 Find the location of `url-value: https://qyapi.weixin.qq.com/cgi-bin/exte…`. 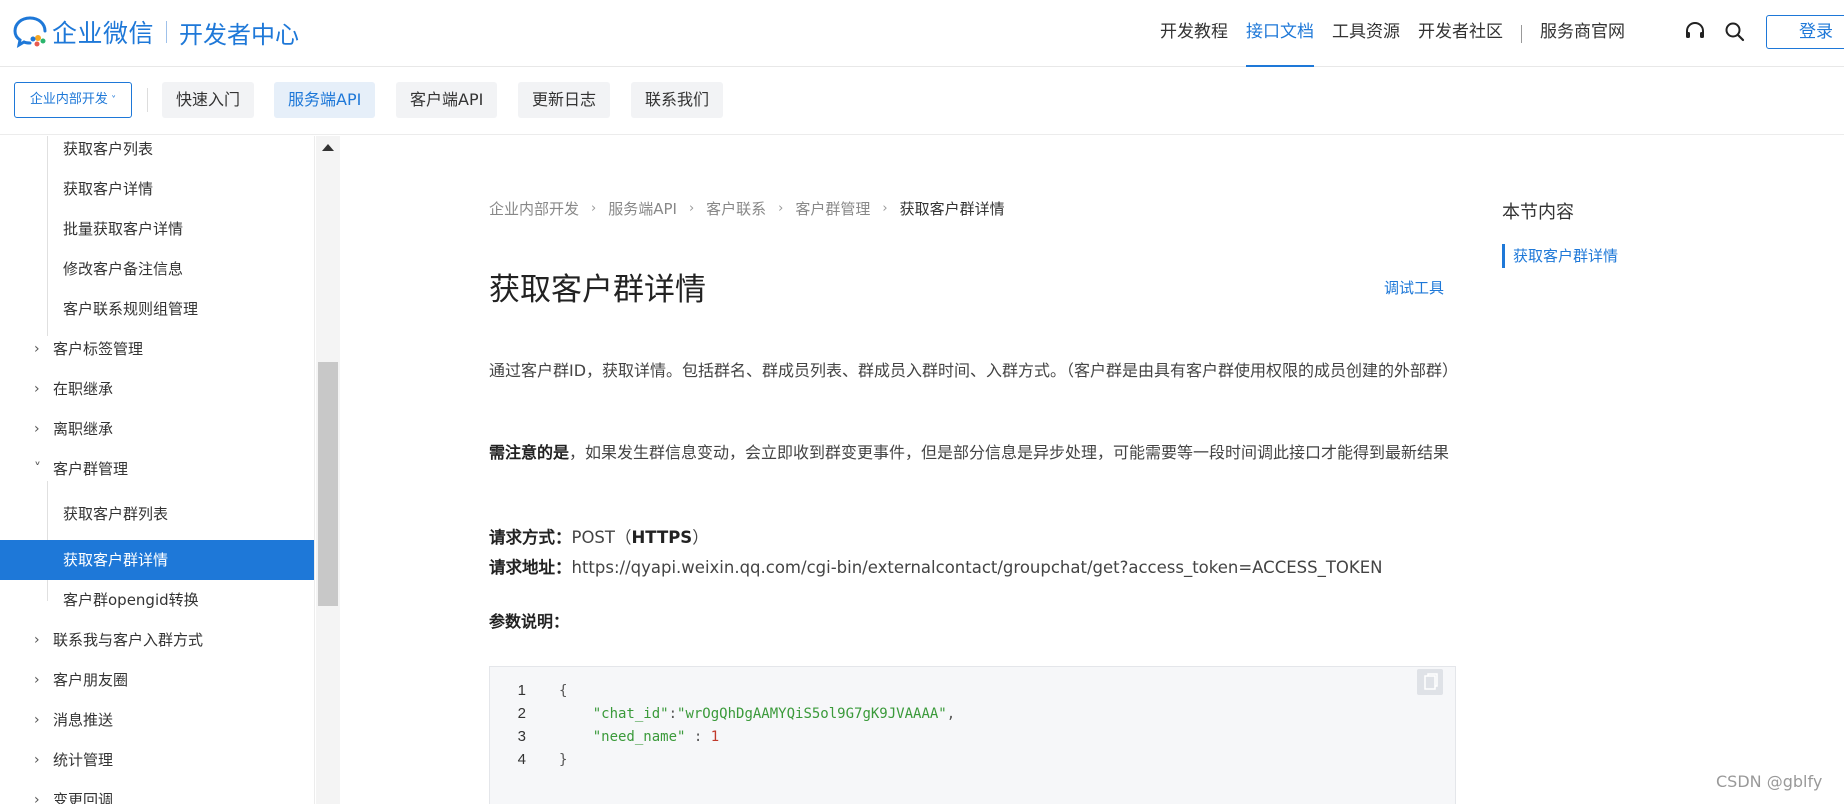

url-value: https://qyapi.weixin.qq.com/cgi-bin/exte… is located at coordinates (977, 567).